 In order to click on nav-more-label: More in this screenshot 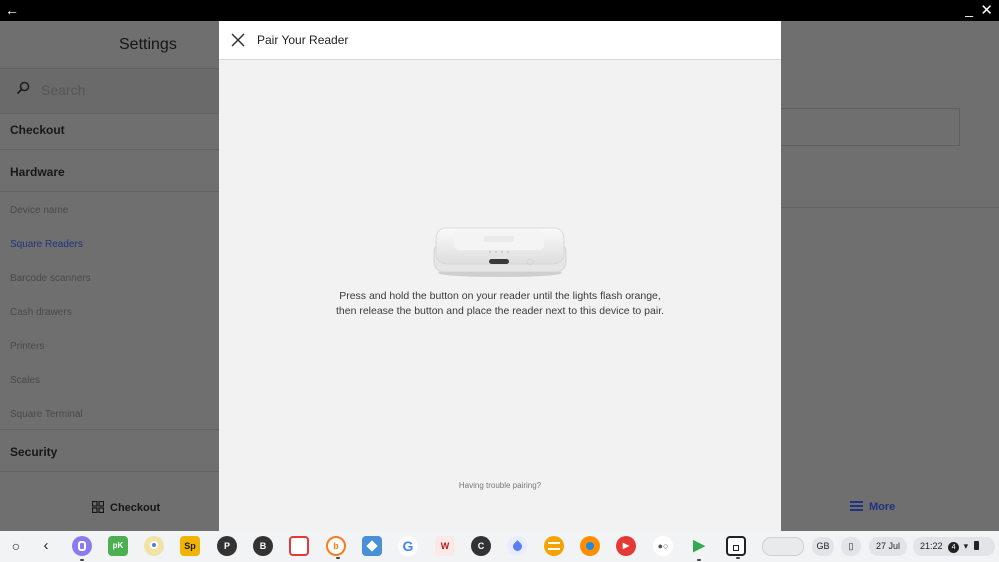, I will do `click(882, 507)`.